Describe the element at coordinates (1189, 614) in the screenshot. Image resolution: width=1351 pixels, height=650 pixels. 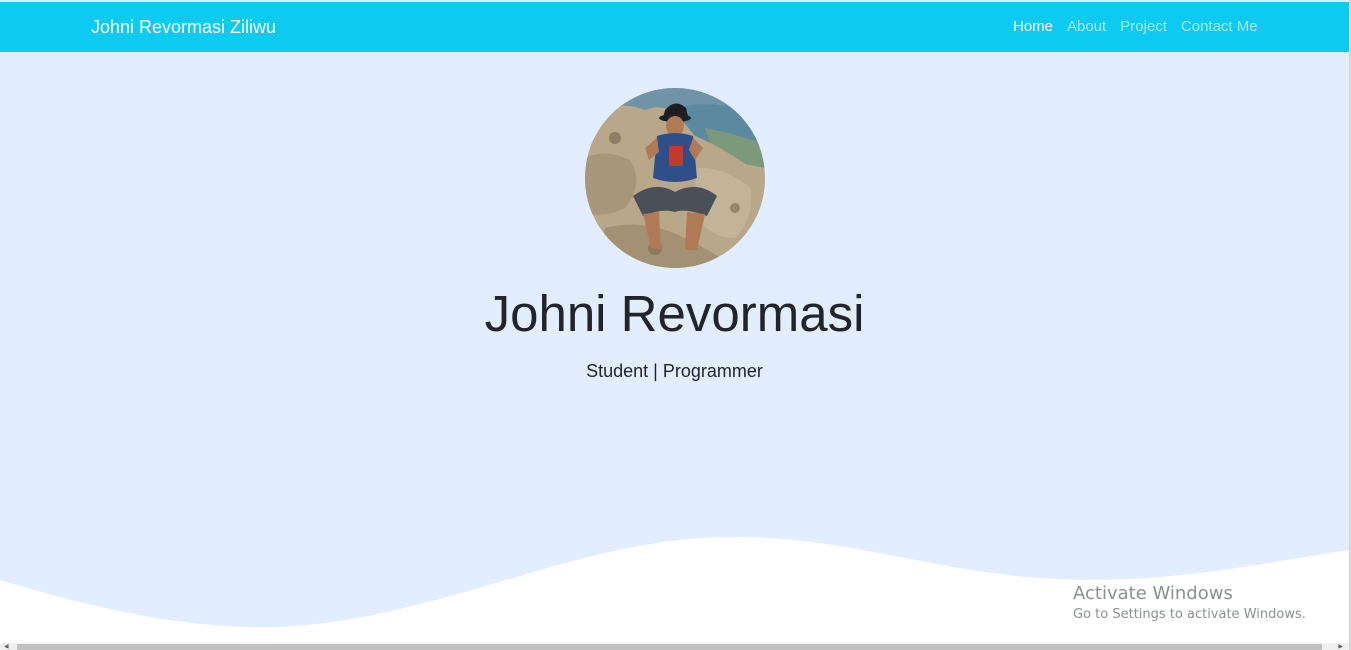
I see `watermark-subtitle: Go to Settings to activate Windows.` at that location.